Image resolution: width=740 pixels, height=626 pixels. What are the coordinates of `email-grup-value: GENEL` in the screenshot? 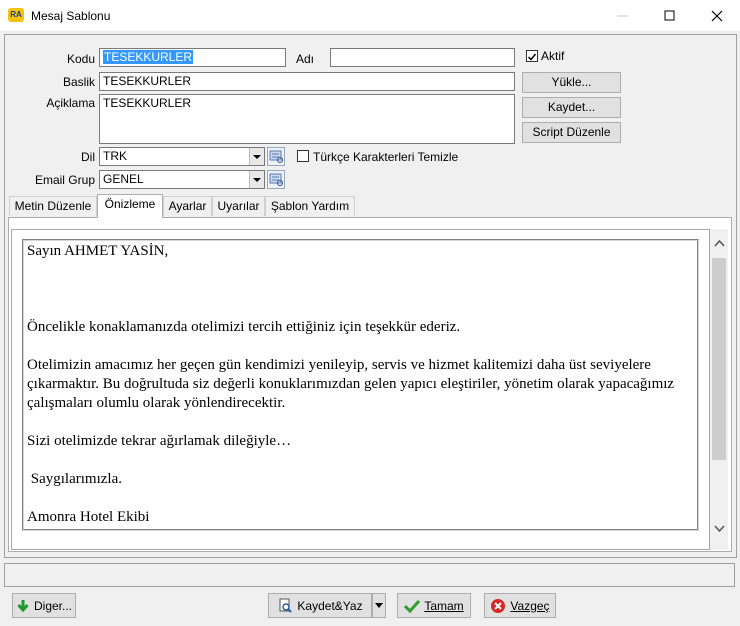 It's located at (123, 179).